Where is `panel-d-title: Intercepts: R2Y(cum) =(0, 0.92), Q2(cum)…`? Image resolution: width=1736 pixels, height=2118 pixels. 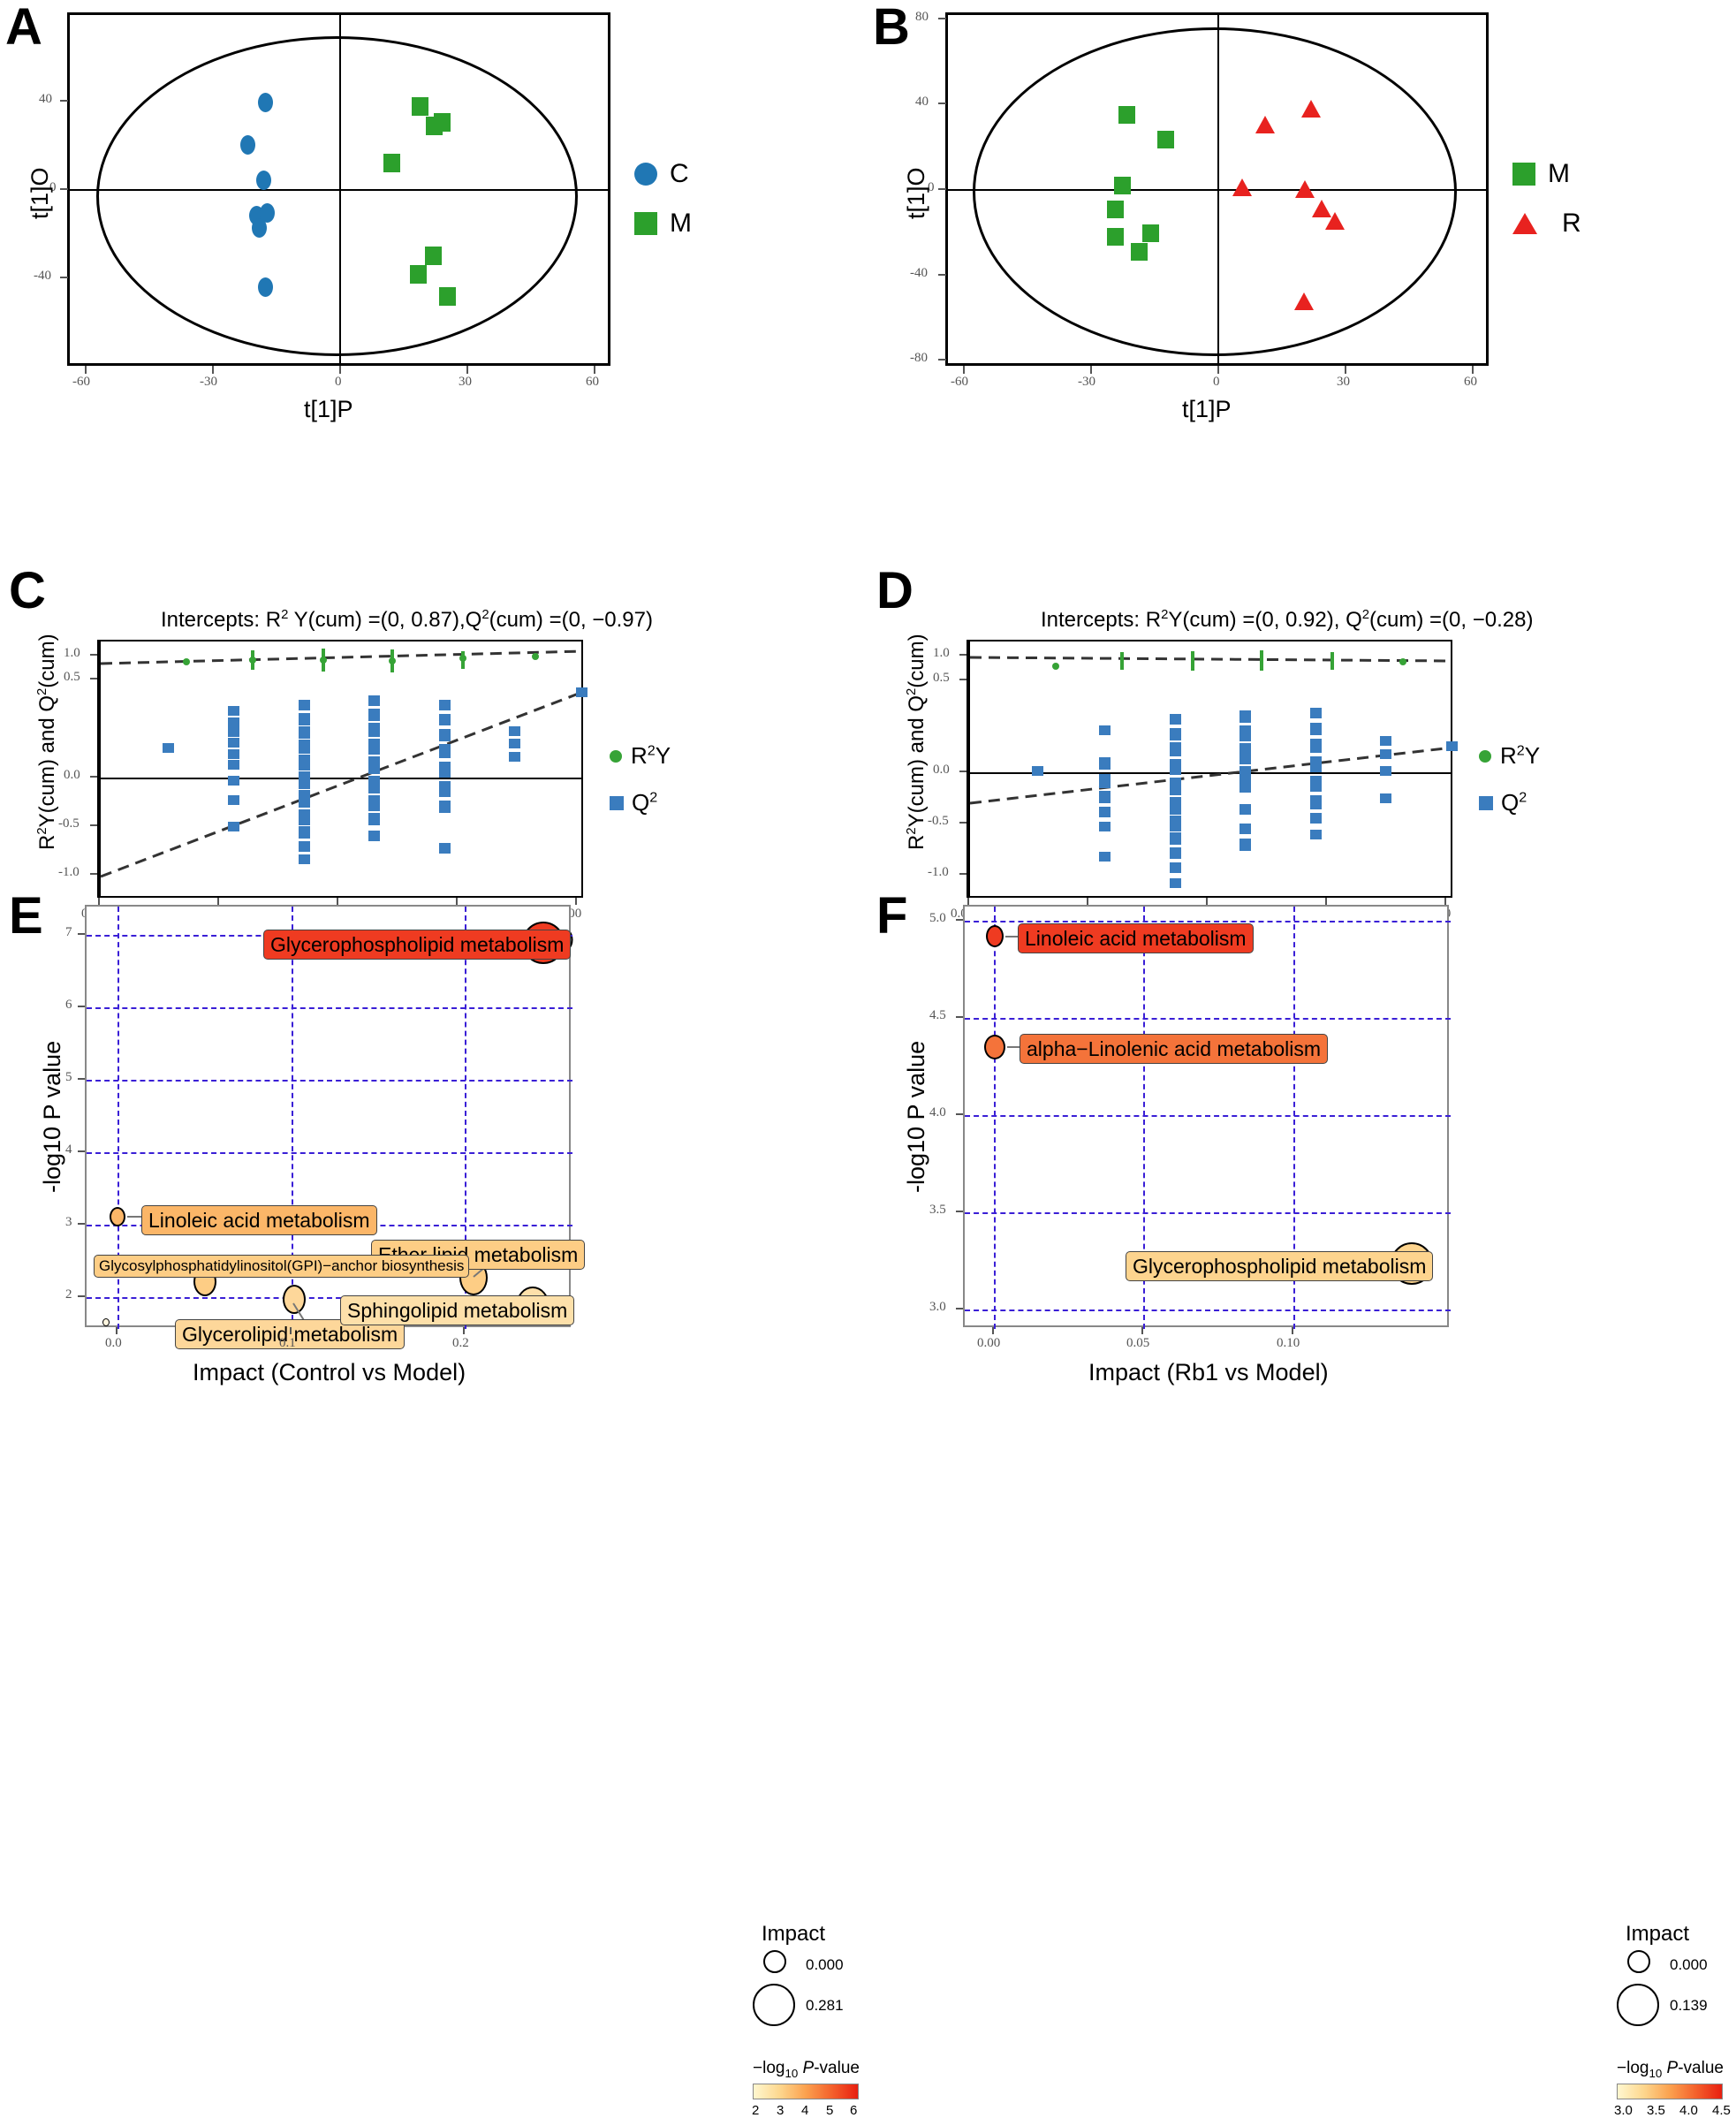 panel-d-title: Intercepts: R2Y(cum) =(0, 0.92), Q2(cum)… is located at coordinates (1287, 620).